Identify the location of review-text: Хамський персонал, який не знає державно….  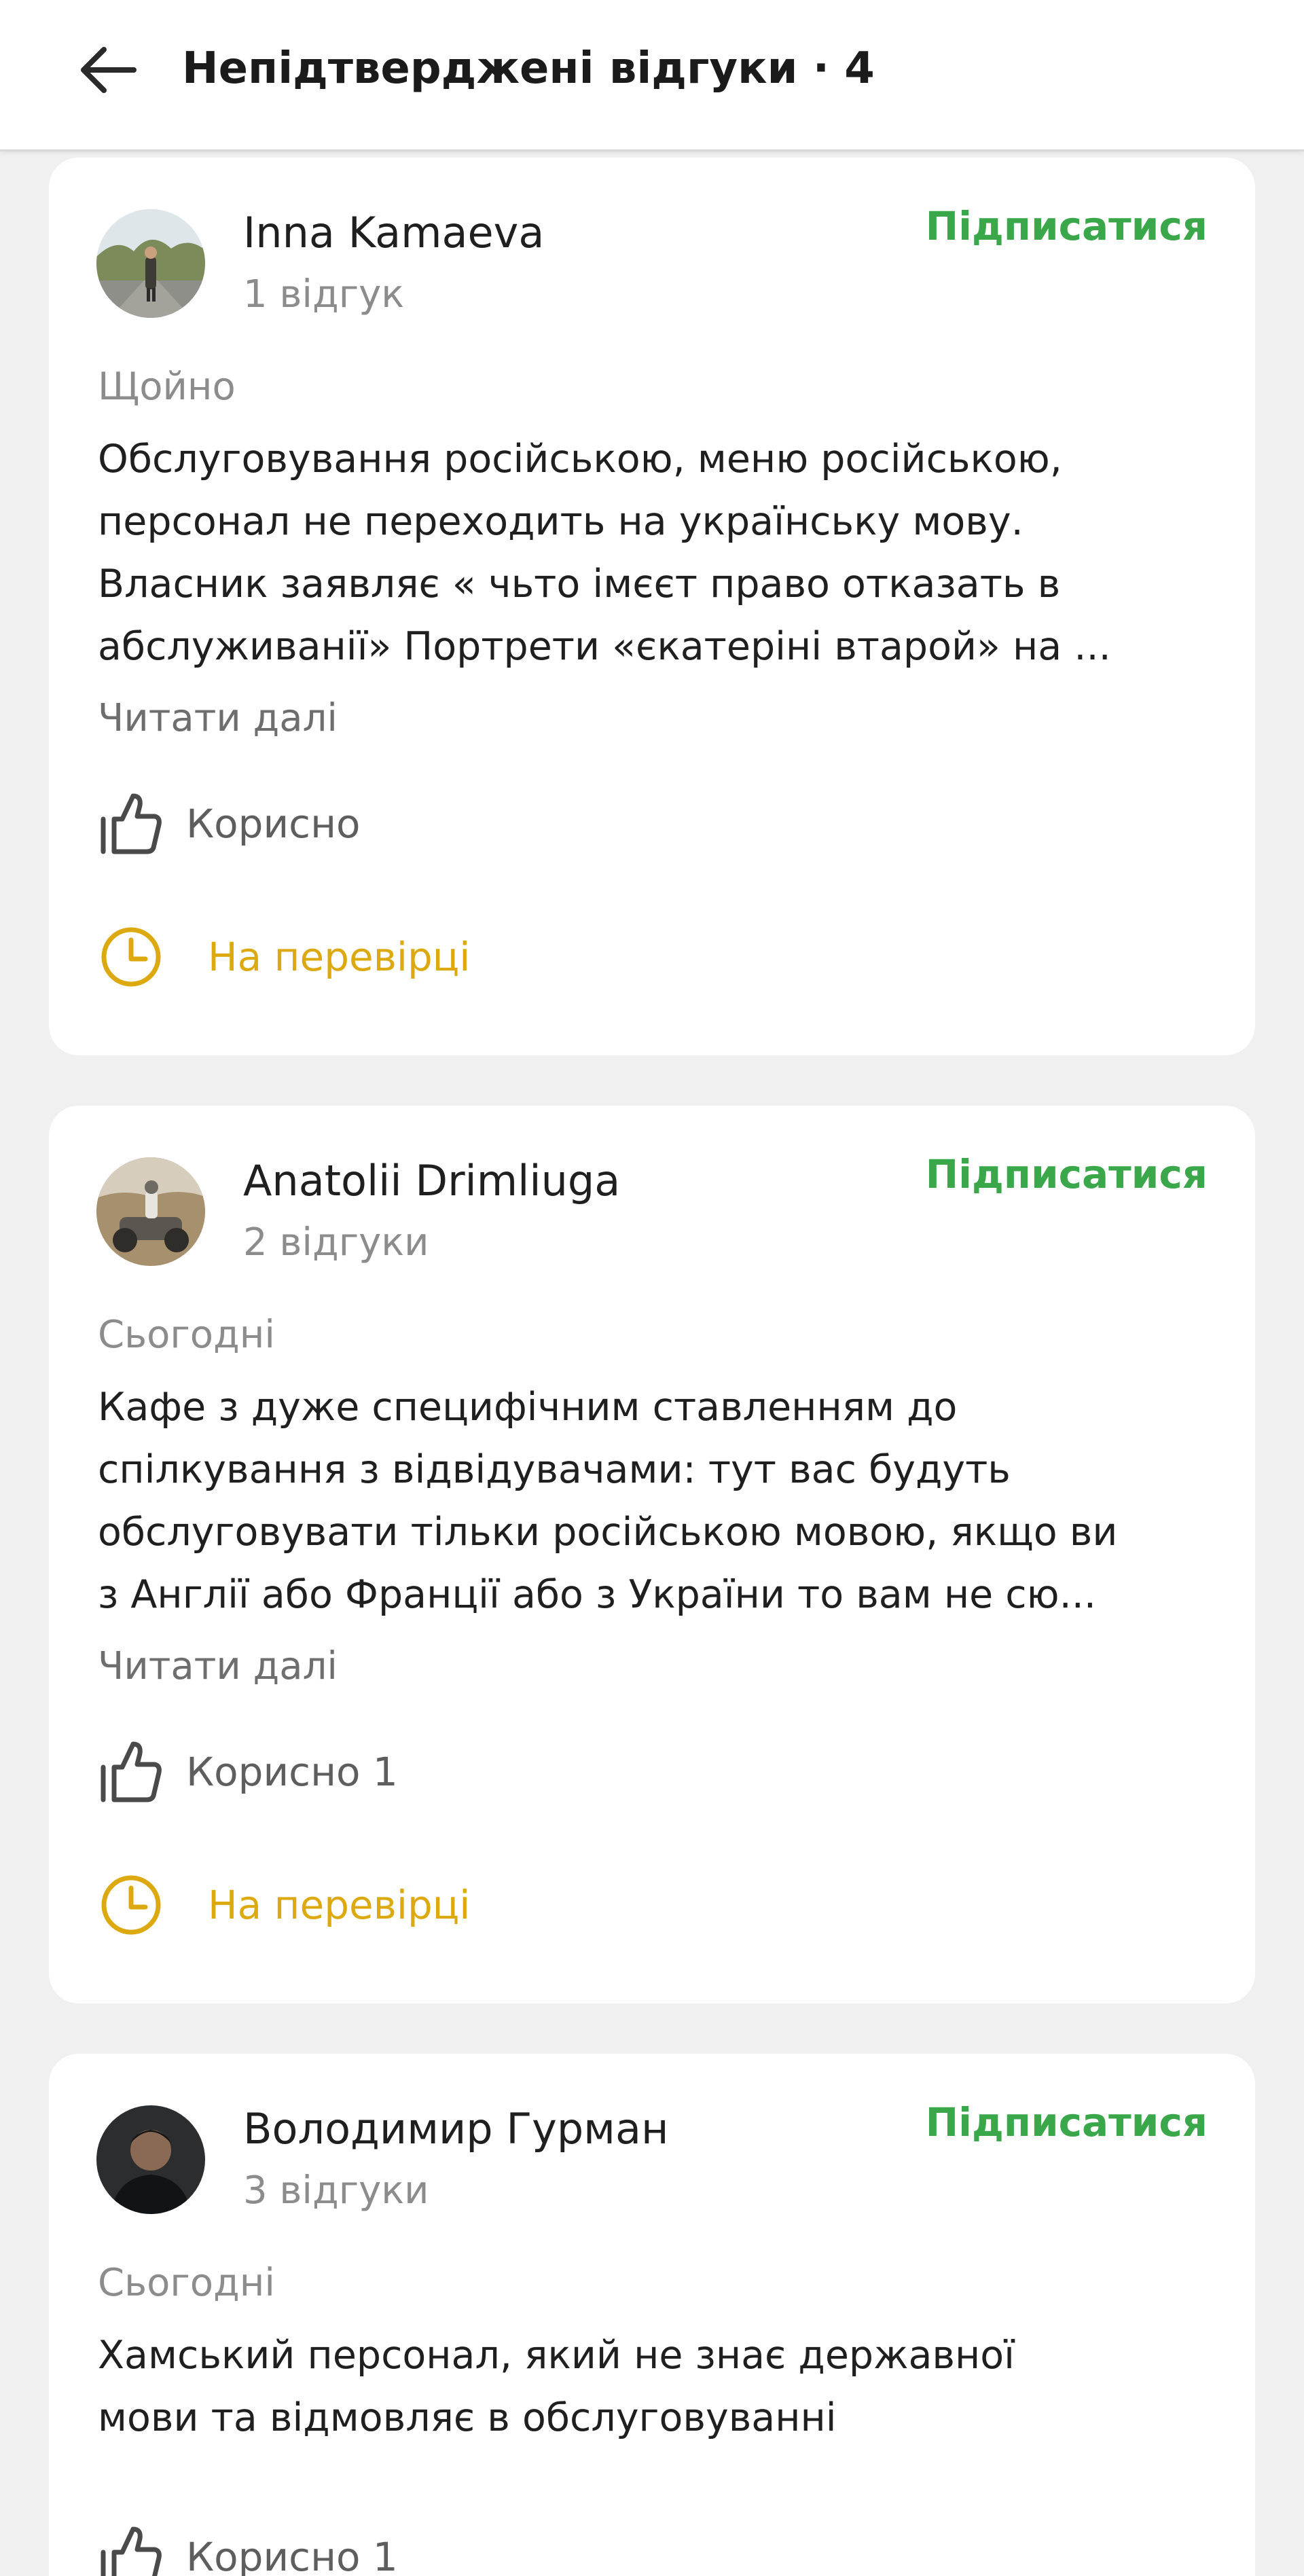
(658, 2386).